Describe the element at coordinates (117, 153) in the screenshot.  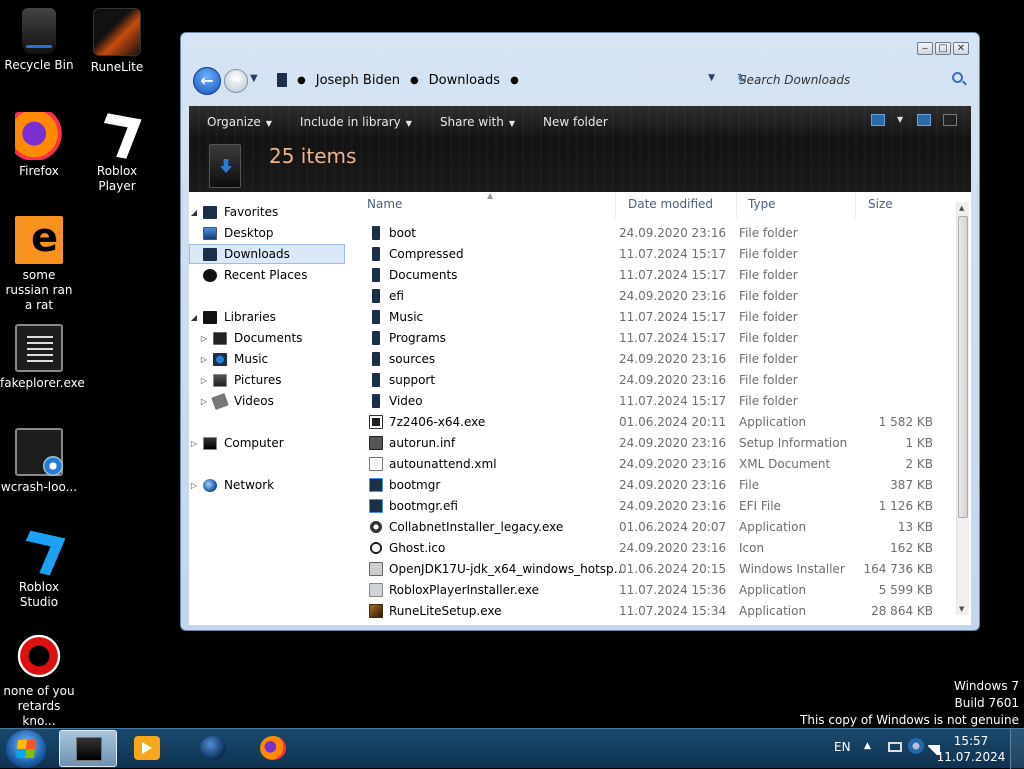
I see `desktop-icon-roblox-player: Roblox Player` at that location.